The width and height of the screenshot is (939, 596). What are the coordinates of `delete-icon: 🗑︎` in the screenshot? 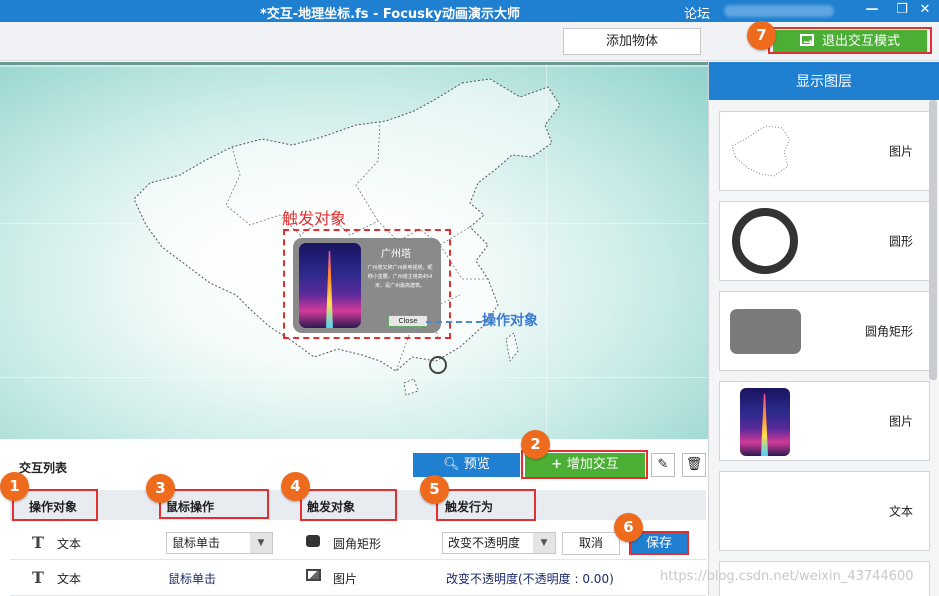 It's located at (694, 465).